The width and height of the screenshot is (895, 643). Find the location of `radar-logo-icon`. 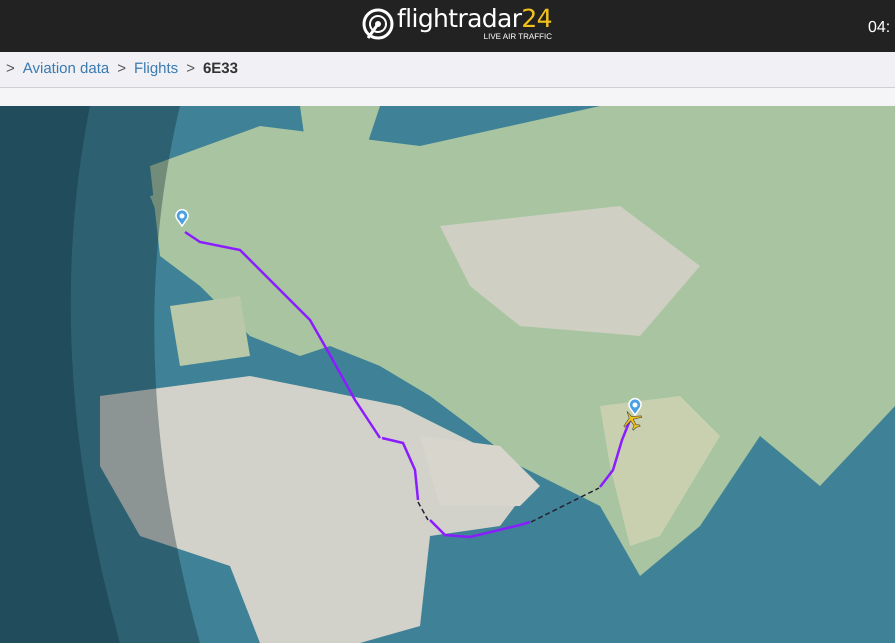

radar-logo-icon is located at coordinates (378, 24).